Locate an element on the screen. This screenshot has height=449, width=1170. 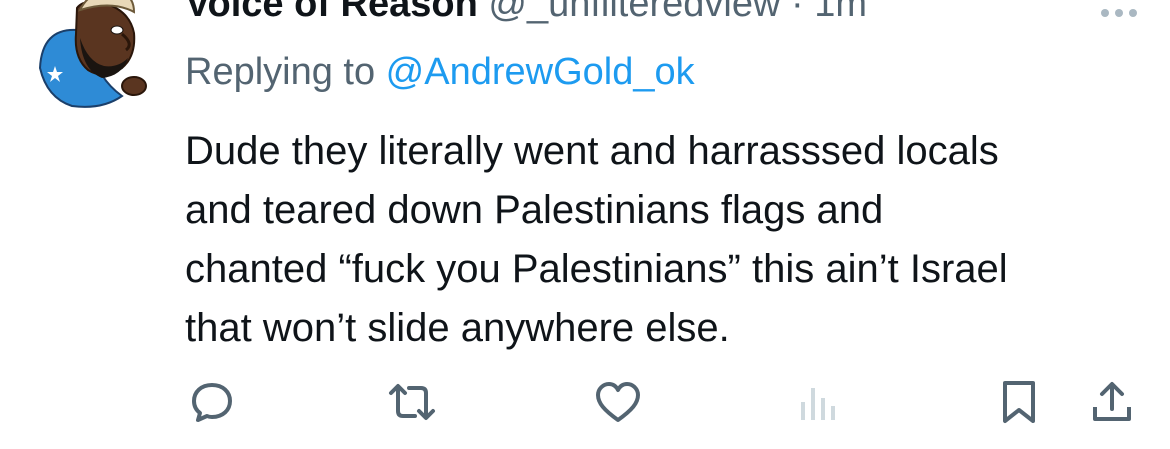
avatar is located at coordinates (92, 59).